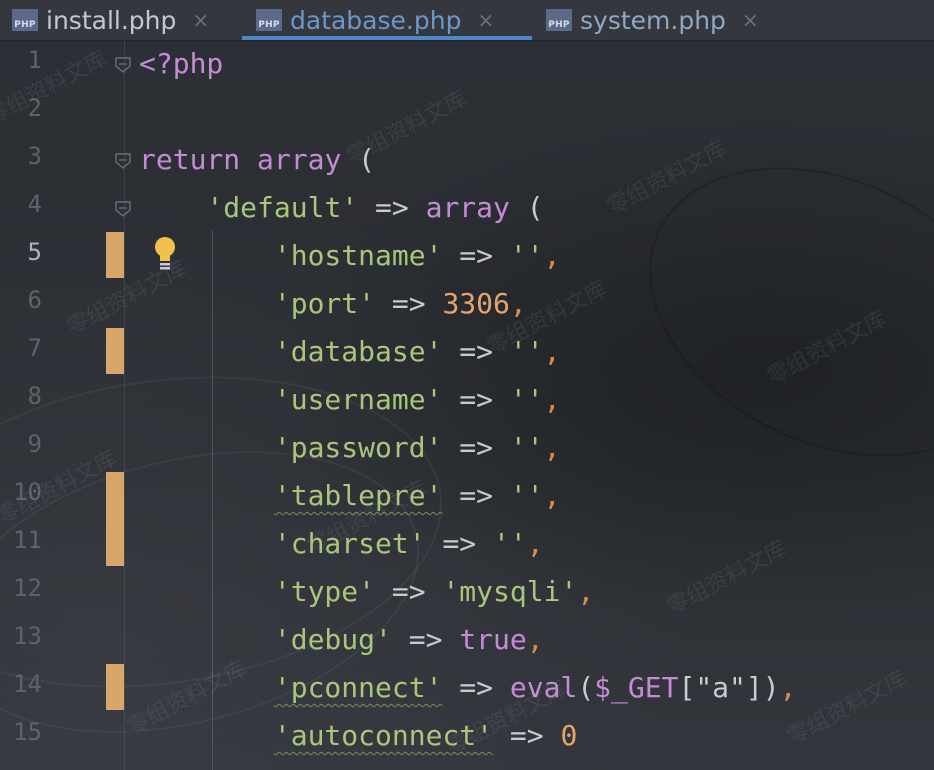 The width and height of the screenshot is (934, 770). I want to click on gutter-divider, so click(124, 405).